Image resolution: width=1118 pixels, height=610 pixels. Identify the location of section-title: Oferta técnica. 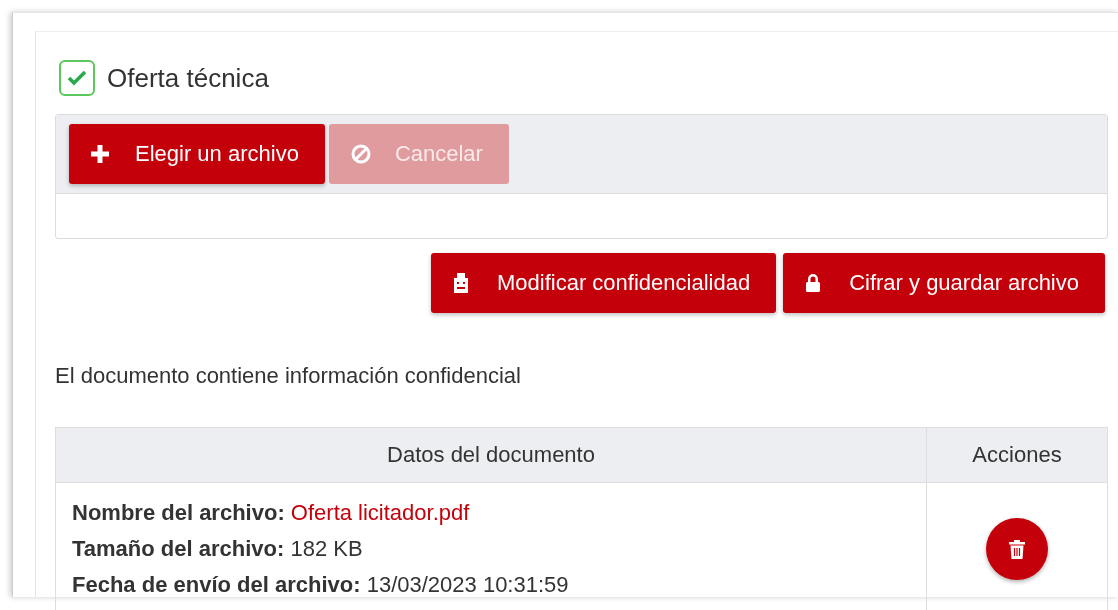
(188, 78).